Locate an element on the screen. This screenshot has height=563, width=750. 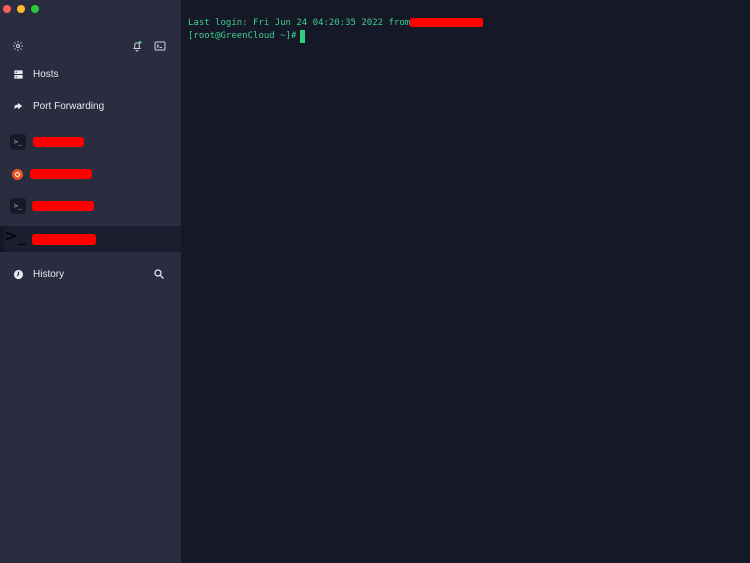
sidebar-item-label: Port Forwarding is located at coordinates (69, 106).